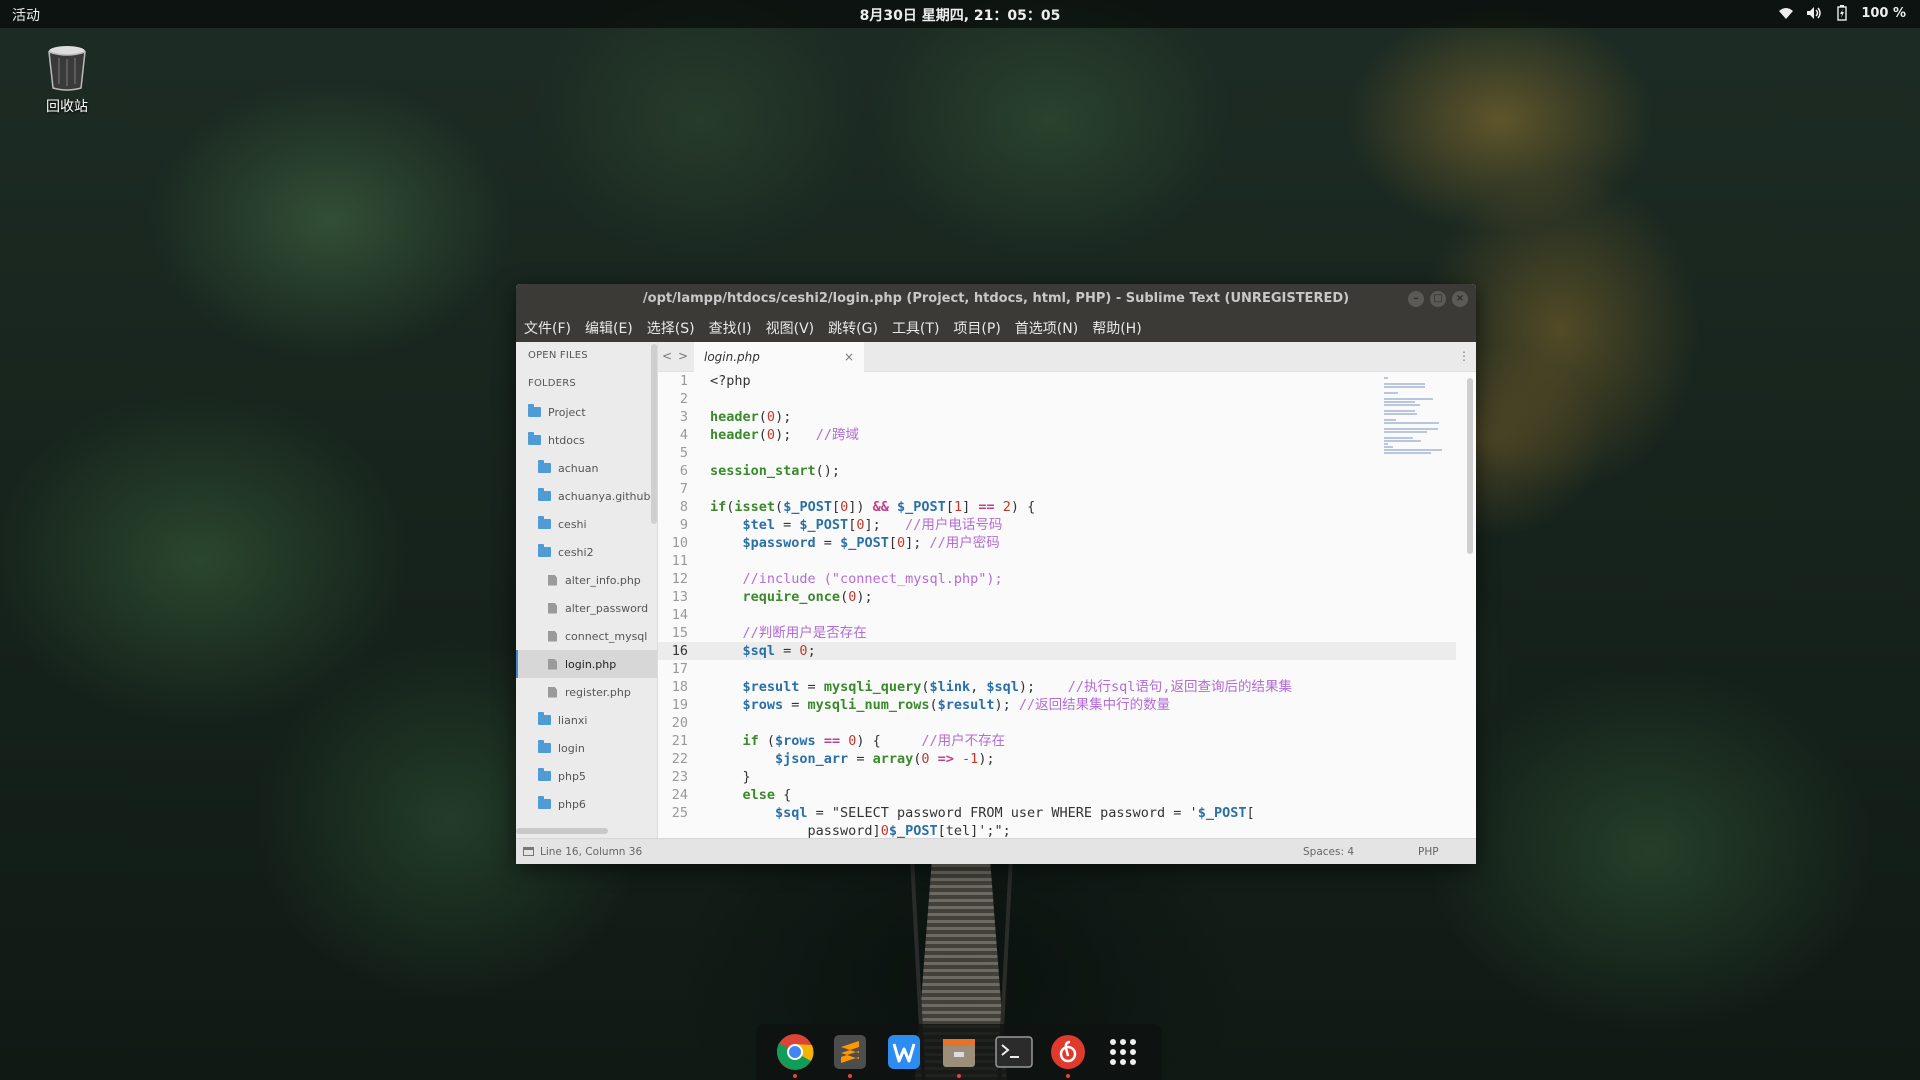  Describe the element at coordinates (678, 356) in the screenshot. I see `tab-navigation-arrows: <>` at that location.